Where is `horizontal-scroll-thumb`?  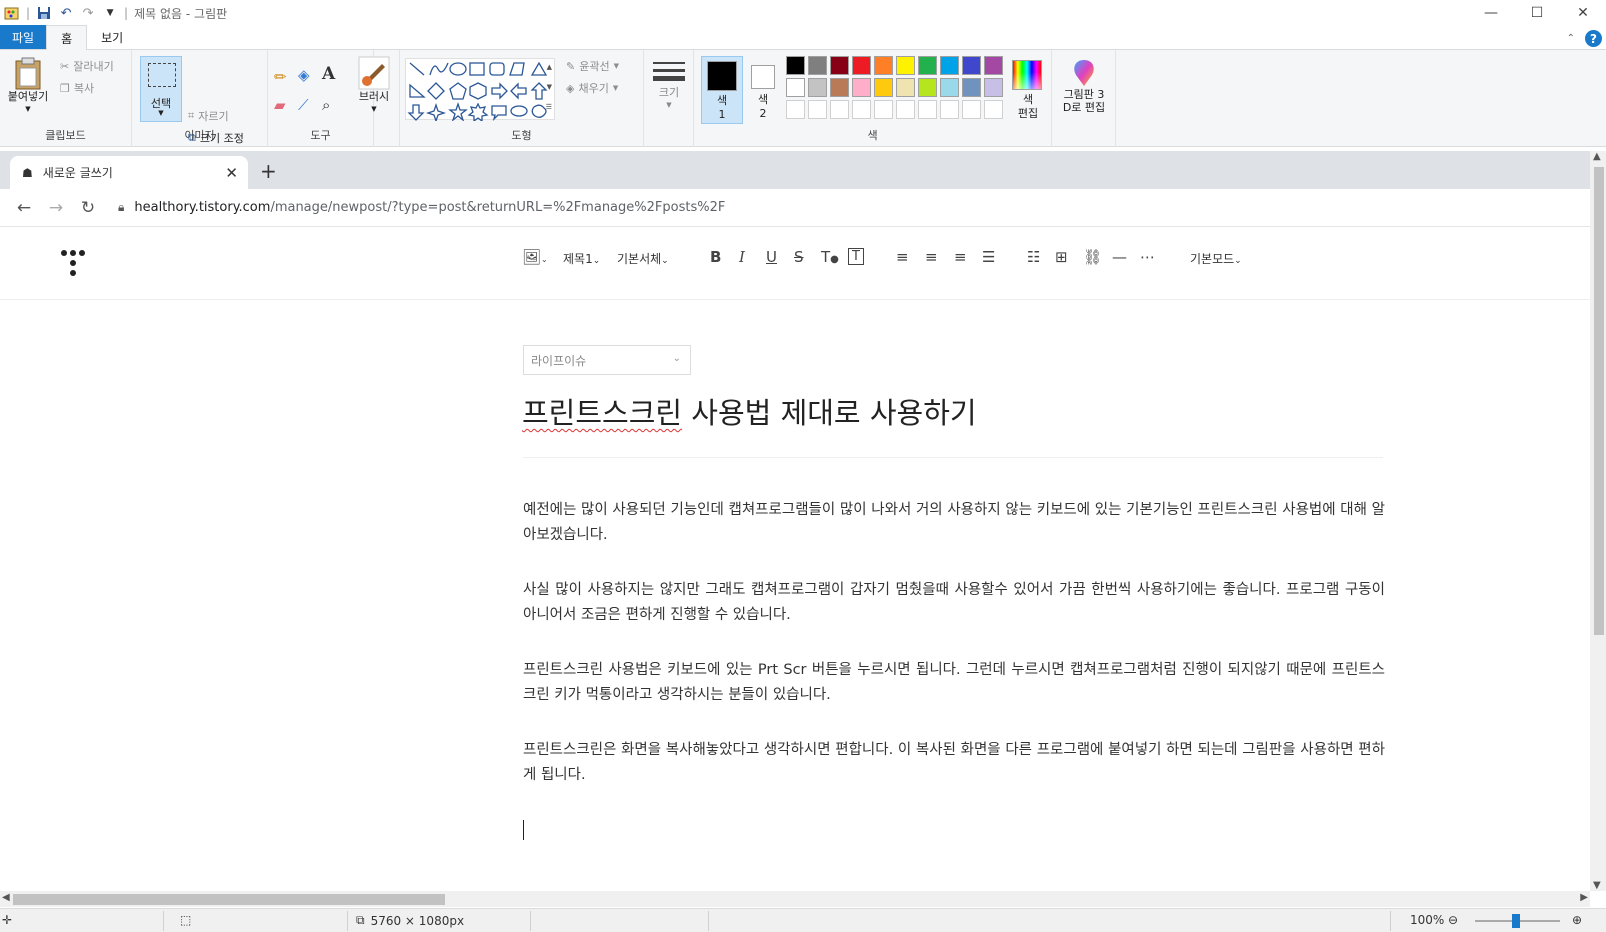
horizontal-scroll-thumb is located at coordinates (229, 899).